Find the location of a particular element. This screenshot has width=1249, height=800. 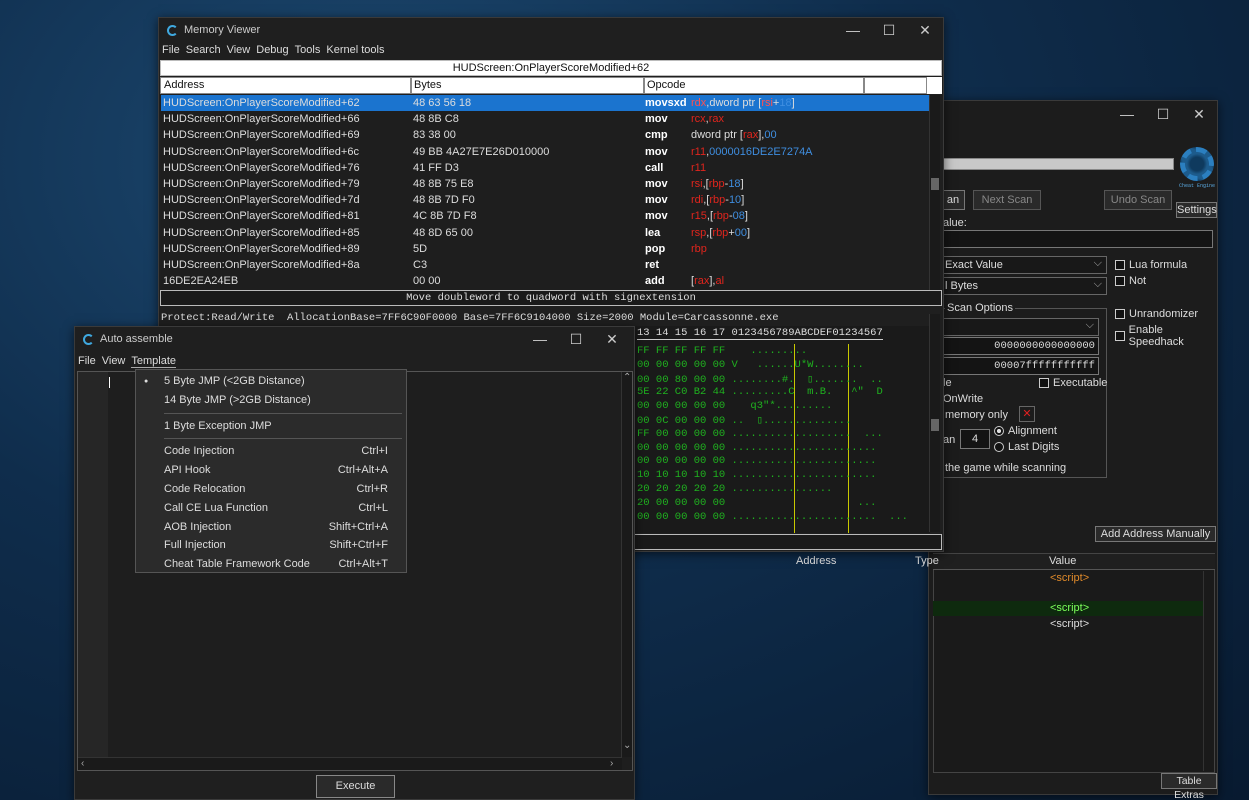

scroll-left-icon: ‹ is located at coordinates (82, 763).